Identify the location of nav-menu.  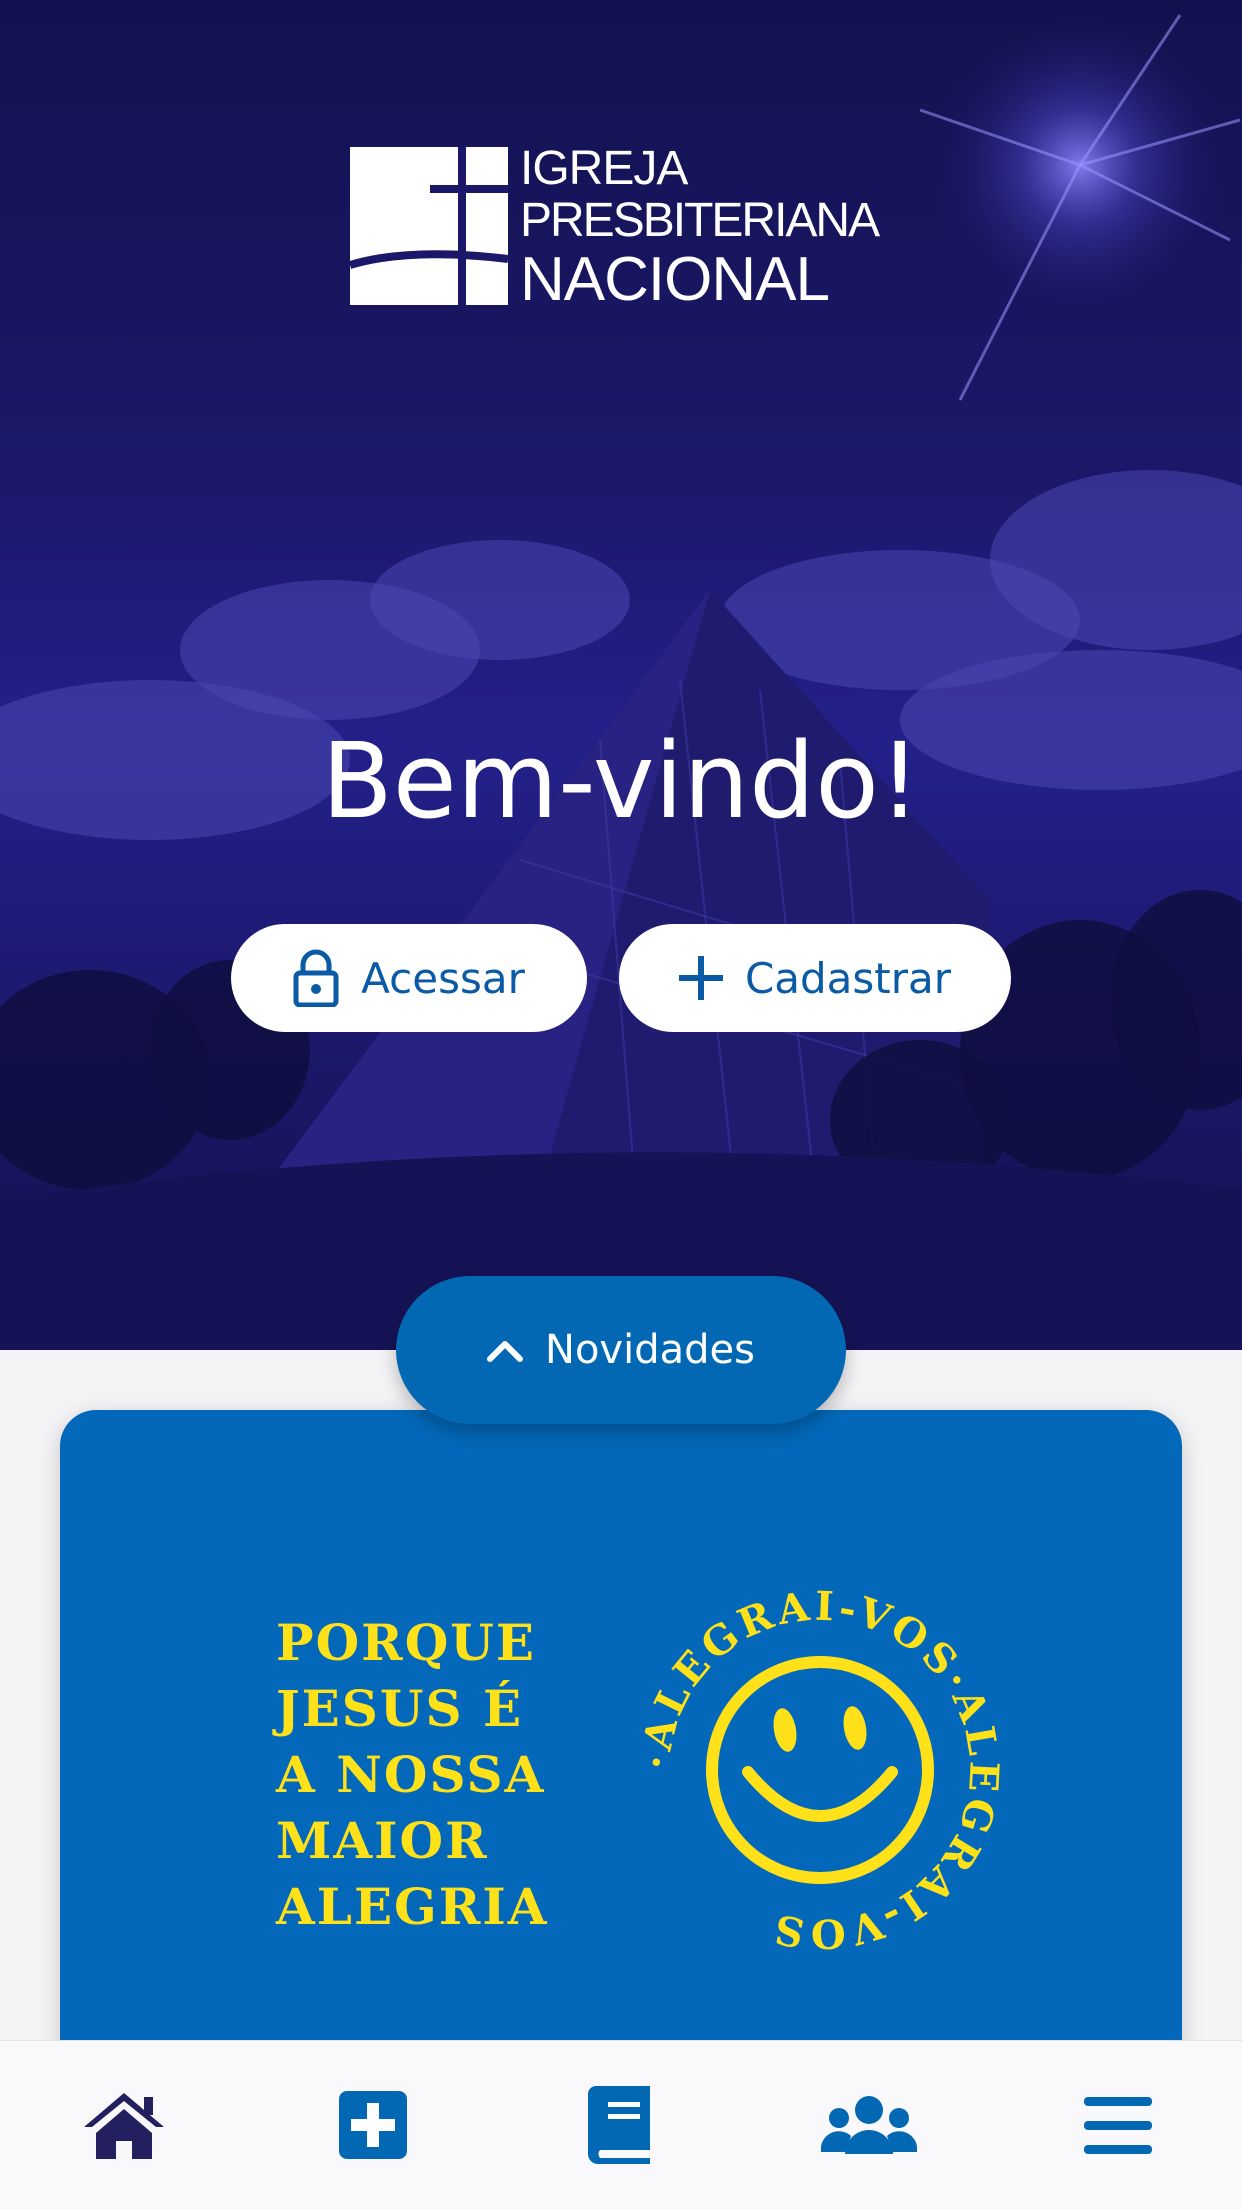
(1118, 2125).